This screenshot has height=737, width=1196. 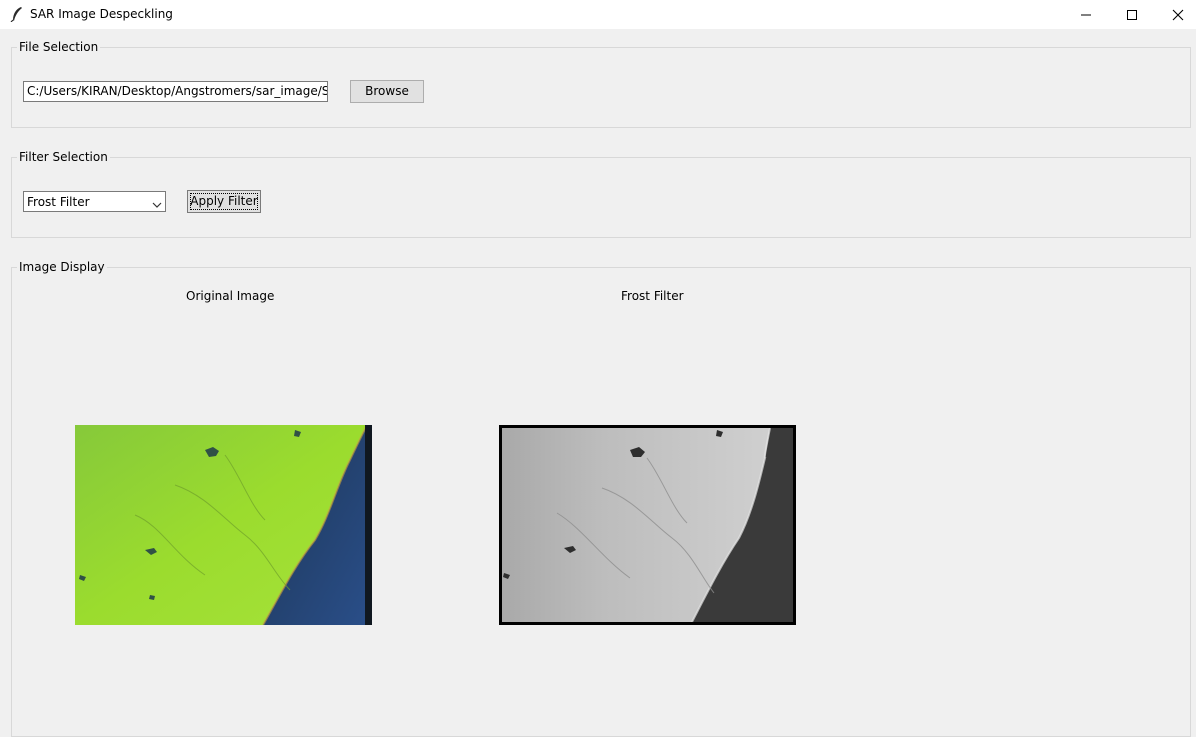 I want to click on window-title: SAR Image Despeckling, so click(x=101, y=14).